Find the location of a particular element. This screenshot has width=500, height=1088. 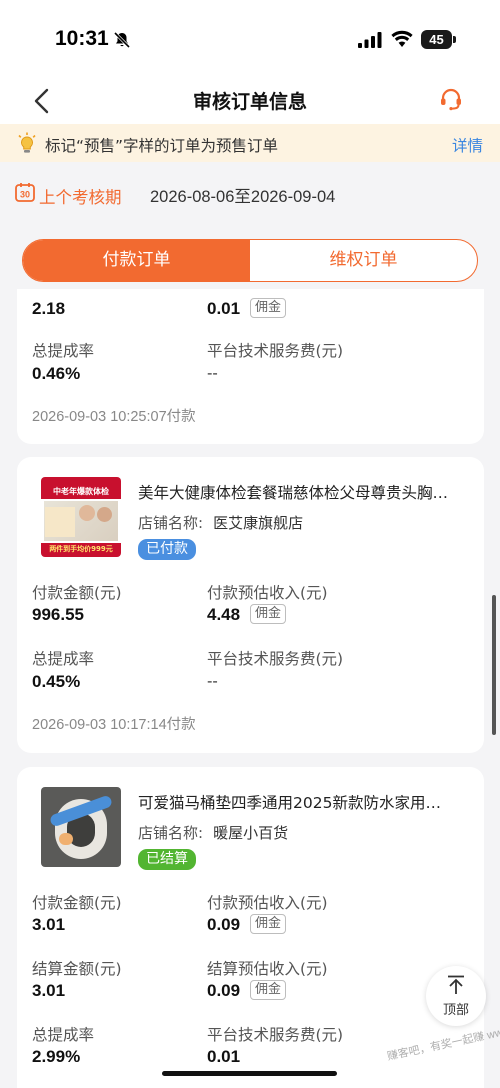

tab-paid-orders: 付款订单 is located at coordinates (136, 260).